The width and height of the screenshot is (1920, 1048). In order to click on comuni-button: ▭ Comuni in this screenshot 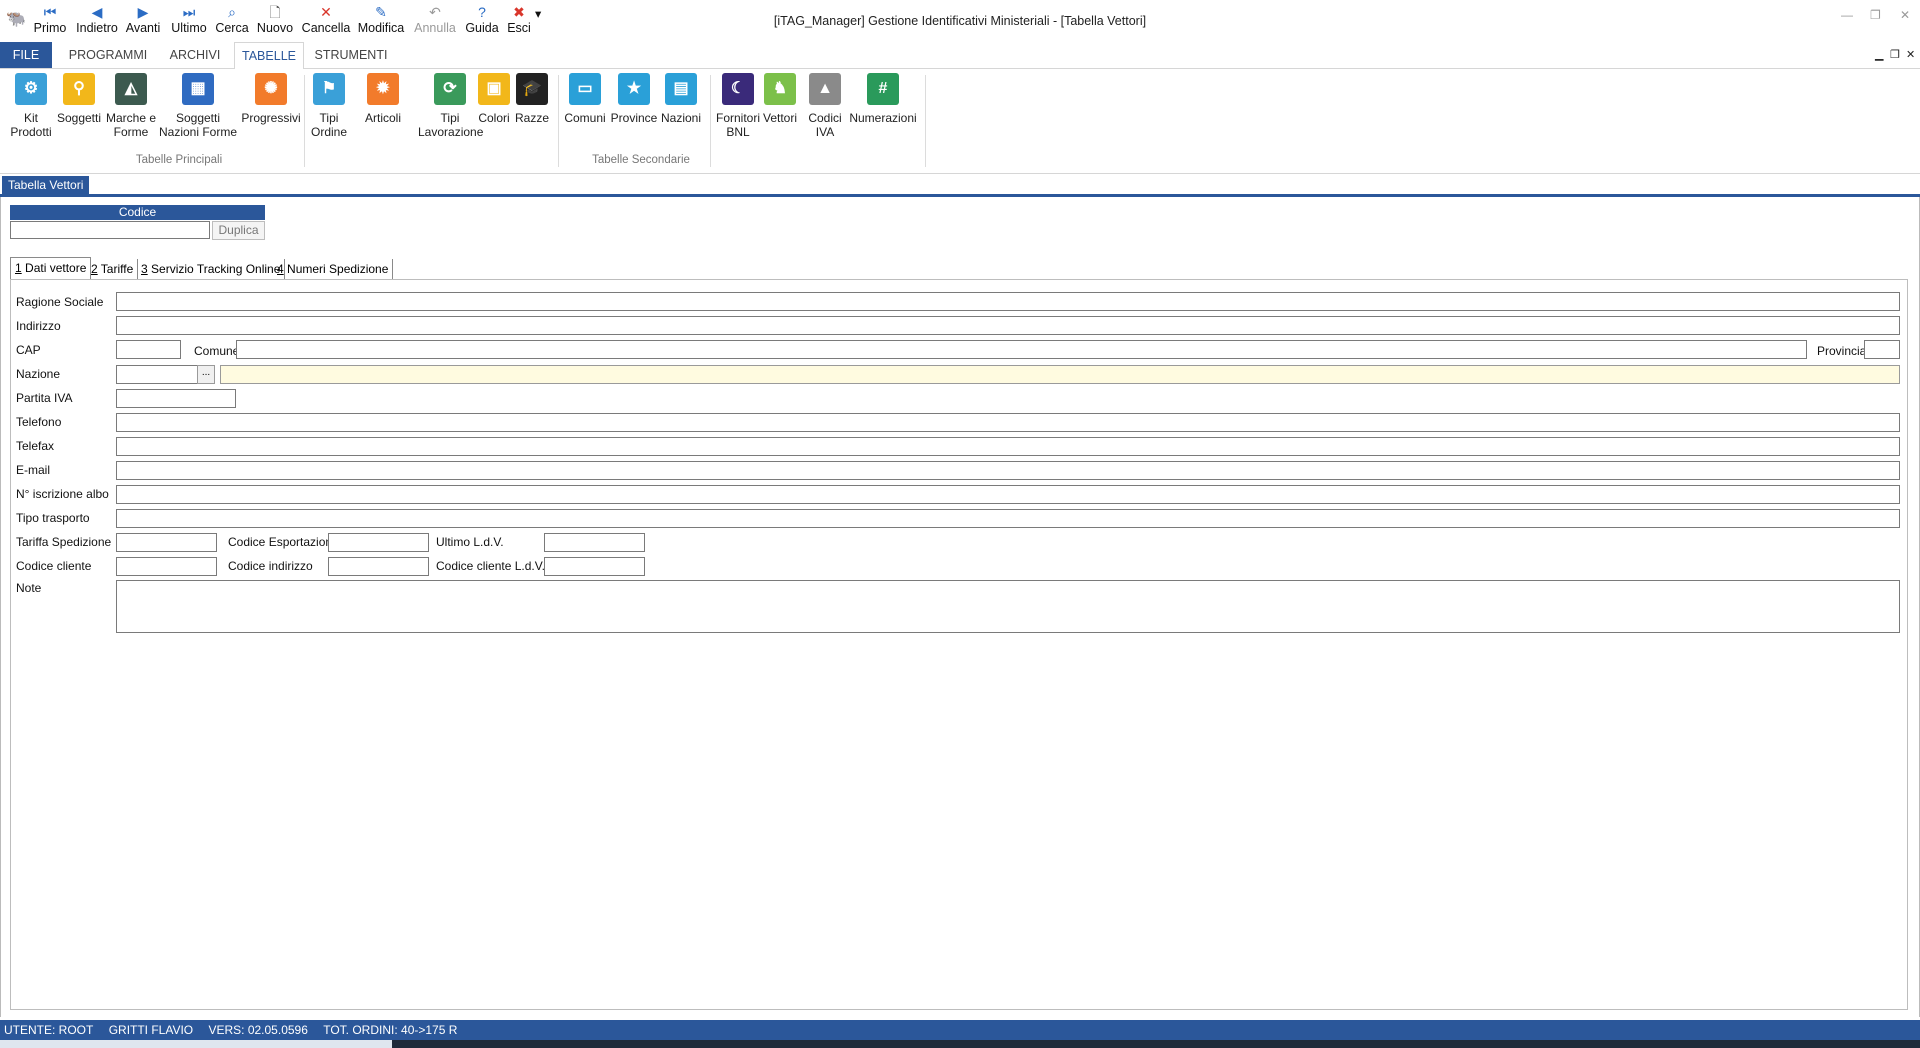, I will do `click(585, 99)`.